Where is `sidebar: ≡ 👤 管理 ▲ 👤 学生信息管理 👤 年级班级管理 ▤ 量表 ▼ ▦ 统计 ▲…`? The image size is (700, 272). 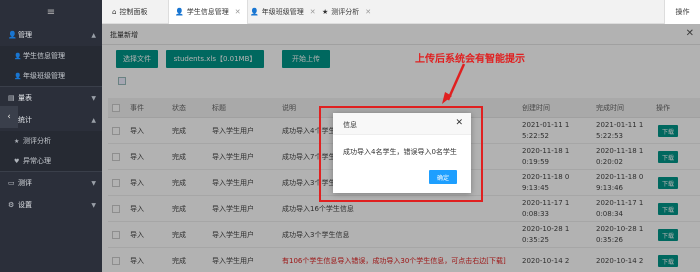
sidebar: ≡ 👤 管理 ▲ 👤 学生信息管理 👤 年级班级管理 ▤ 量表 ▼ ▦ 统计 ▲… is located at coordinates (51, 136).